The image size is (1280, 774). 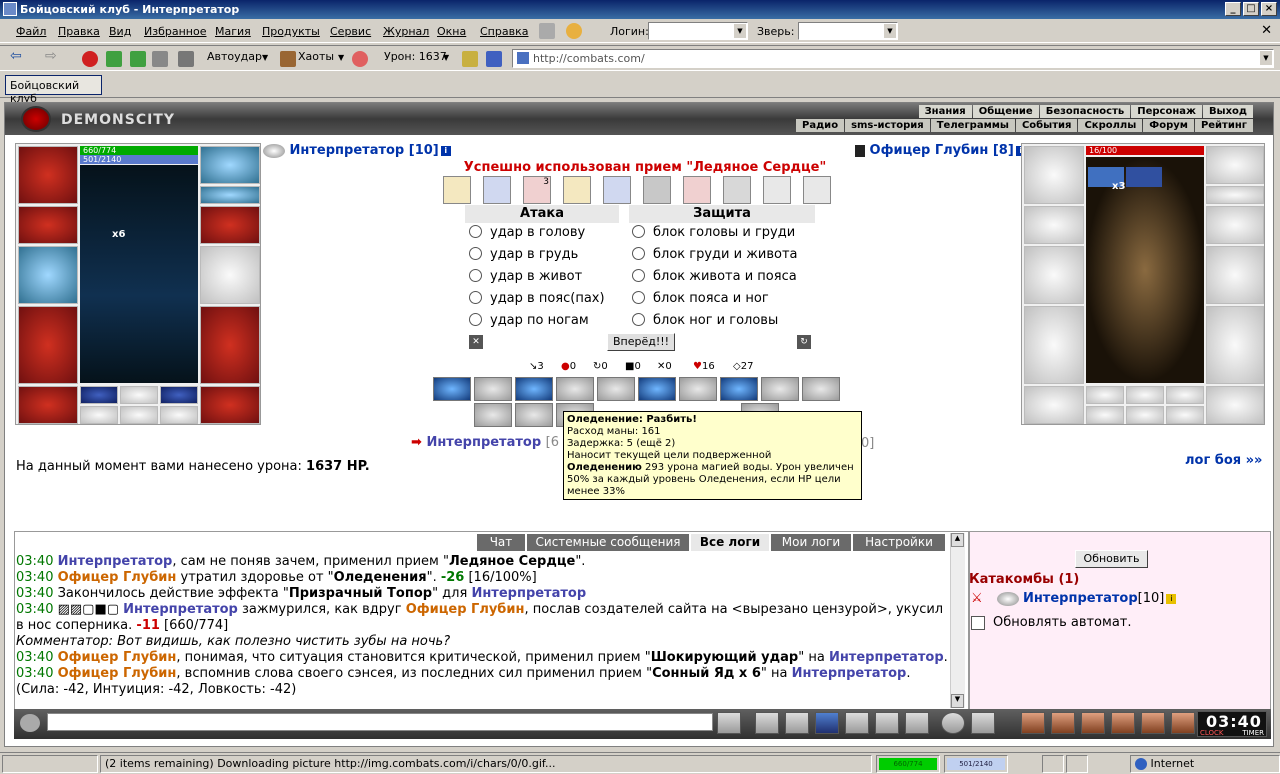 What do you see at coordinates (1232, 724) in the screenshot?
I see `game-clock: 03:40 CLOCK TIMER` at bounding box center [1232, 724].